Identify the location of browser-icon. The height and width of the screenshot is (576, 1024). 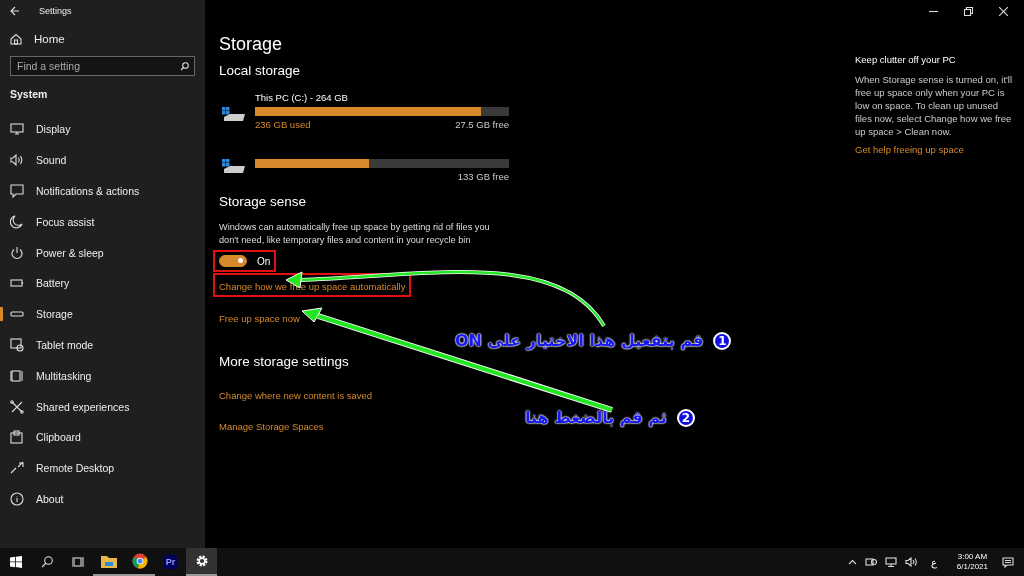
(139, 561).